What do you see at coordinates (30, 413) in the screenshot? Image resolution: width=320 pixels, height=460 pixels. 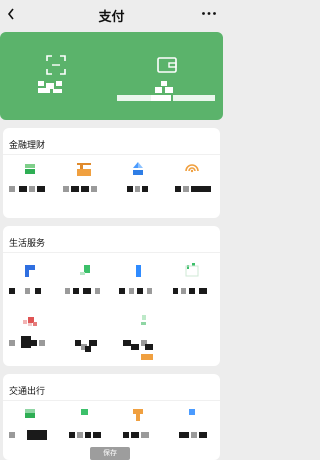 I see `train-icon` at bounding box center [30, 413].